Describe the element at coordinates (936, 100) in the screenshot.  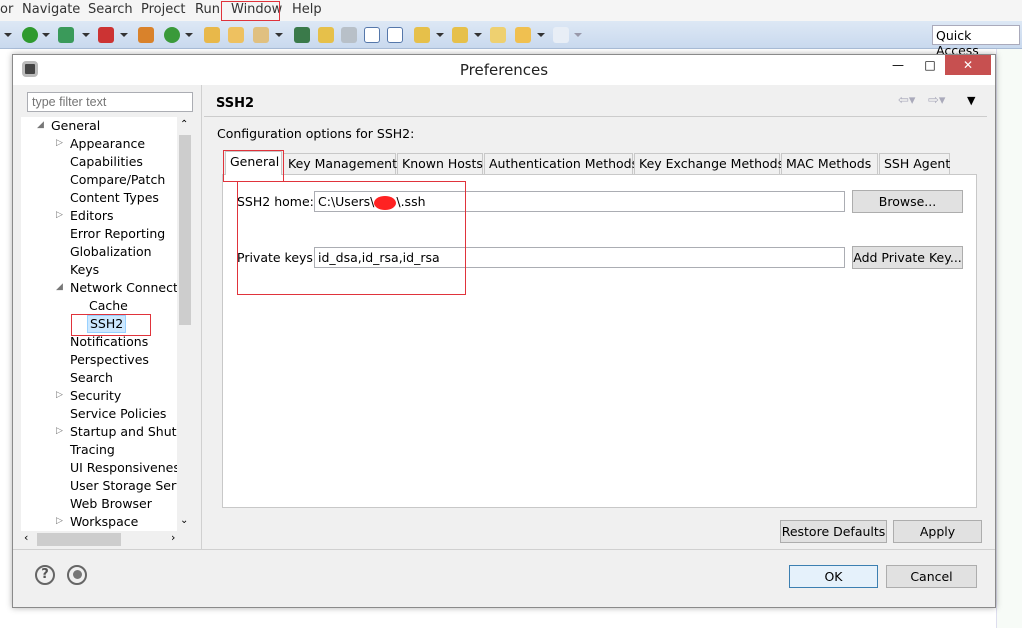
I see `forward-nav-icon: ⇨▾` at that location.